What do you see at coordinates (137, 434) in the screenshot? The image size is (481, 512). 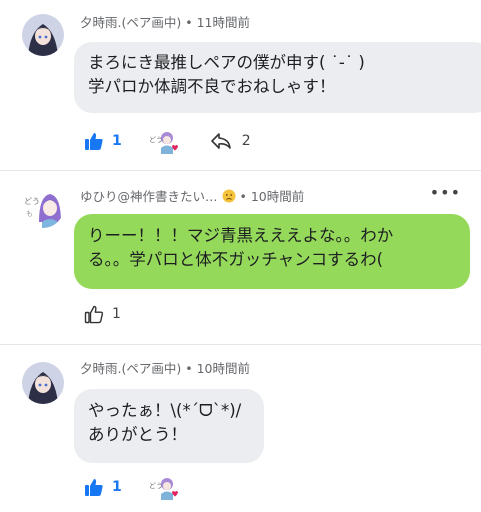 I see `comment-text-line: ありがとう！` at bounding box center [137, 434].